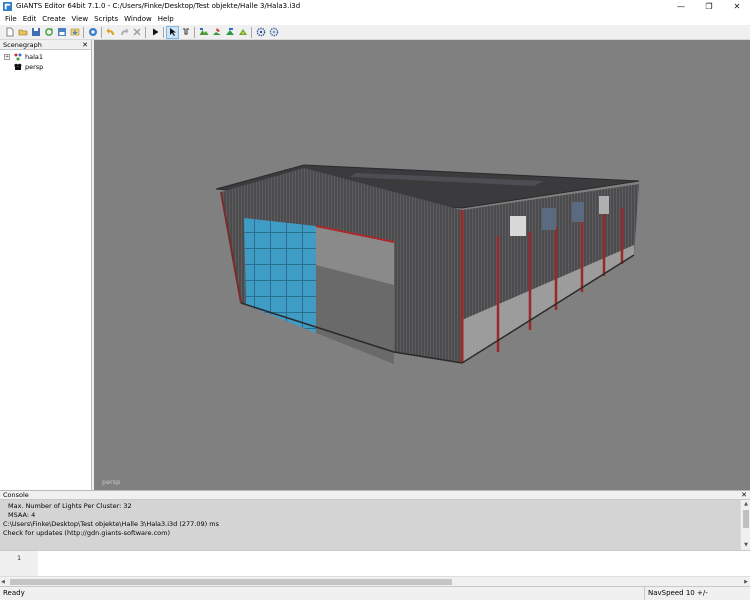 This screenshot has width=750, height=600. I want to click on play-icon, so click(154, 32).